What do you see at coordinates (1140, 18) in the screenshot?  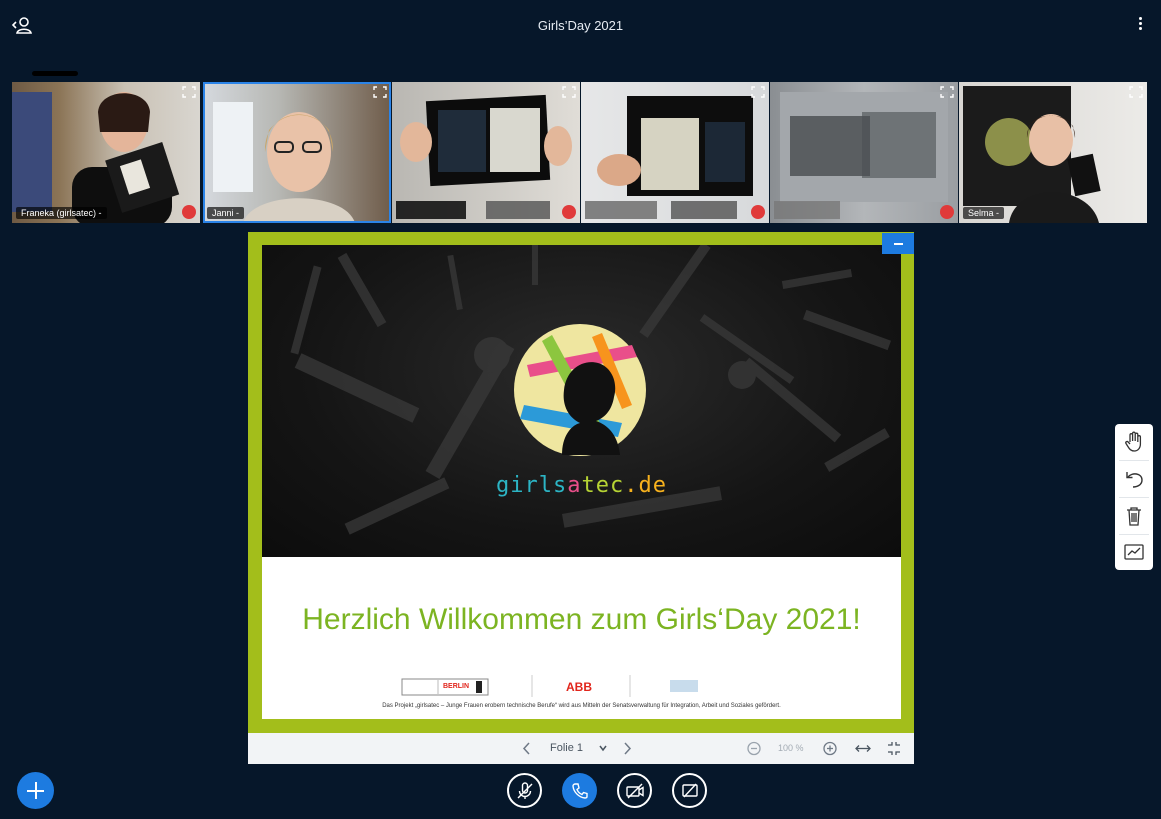 I see `kebab-menu-icon` at bounding box center [1140, 18].